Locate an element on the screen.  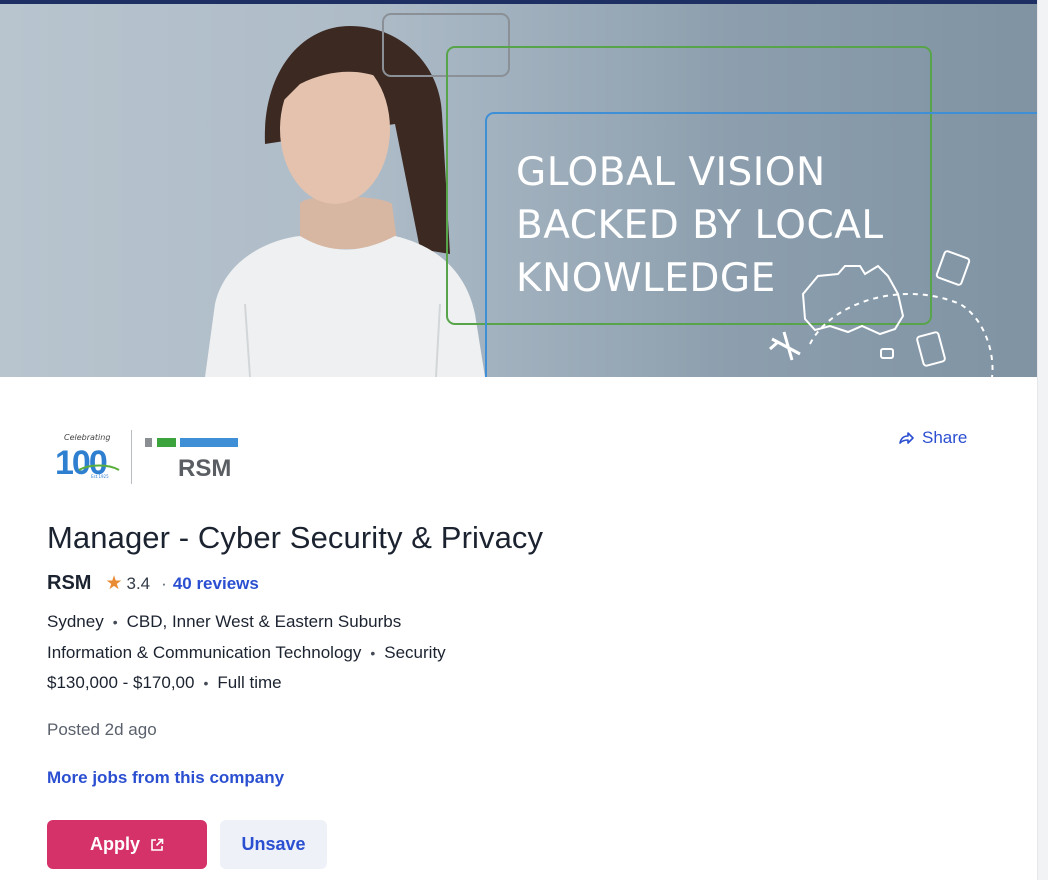
company-name-link: RSM is located at coordinates (69, 583).